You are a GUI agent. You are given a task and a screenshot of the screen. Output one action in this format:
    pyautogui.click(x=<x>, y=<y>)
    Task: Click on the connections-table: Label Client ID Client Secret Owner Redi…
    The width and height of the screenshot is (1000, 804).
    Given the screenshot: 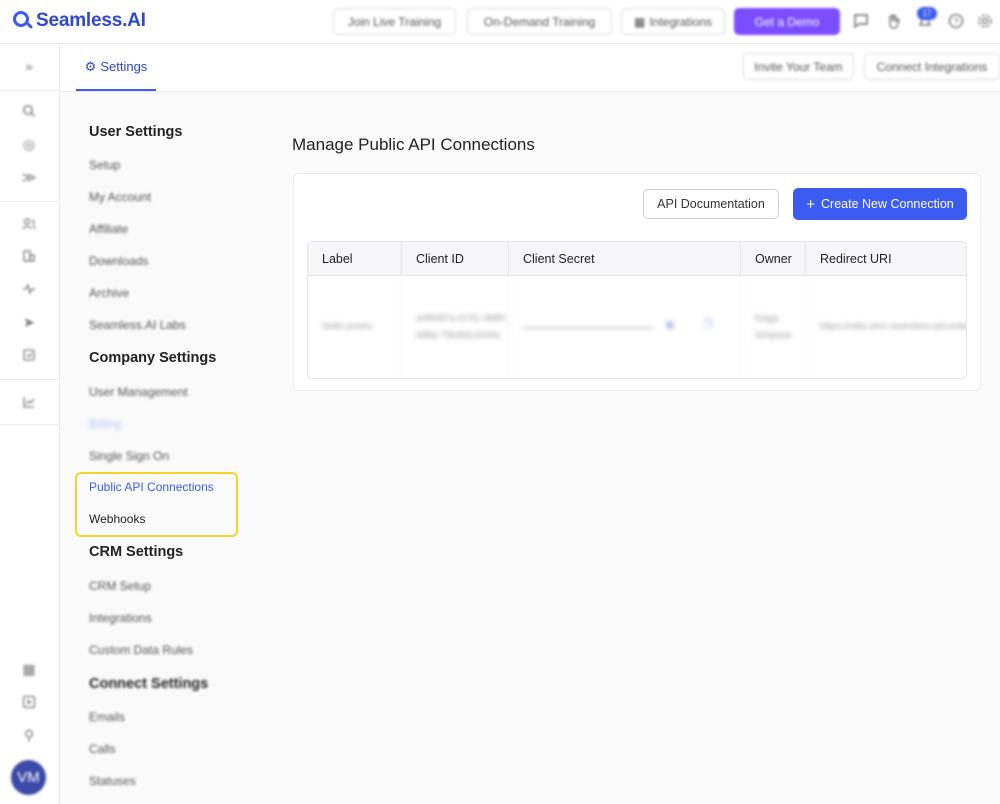 What is the action you would take?
    pyautogui.click(x=637, y=310)
    